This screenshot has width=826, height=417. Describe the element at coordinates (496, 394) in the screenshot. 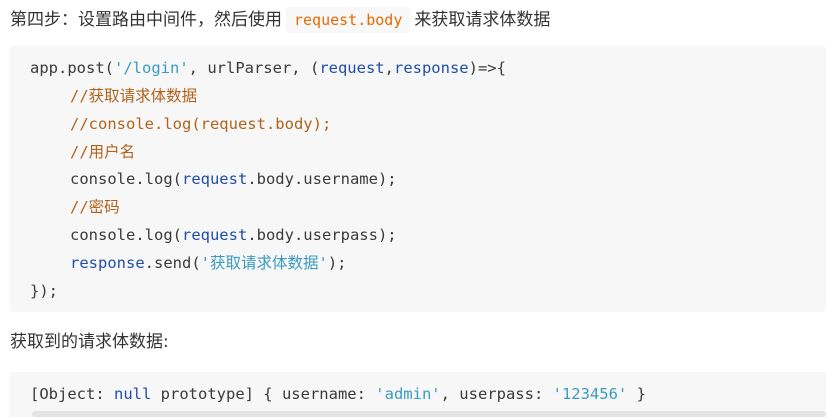

I see `code-token: , userpass:` at that location.